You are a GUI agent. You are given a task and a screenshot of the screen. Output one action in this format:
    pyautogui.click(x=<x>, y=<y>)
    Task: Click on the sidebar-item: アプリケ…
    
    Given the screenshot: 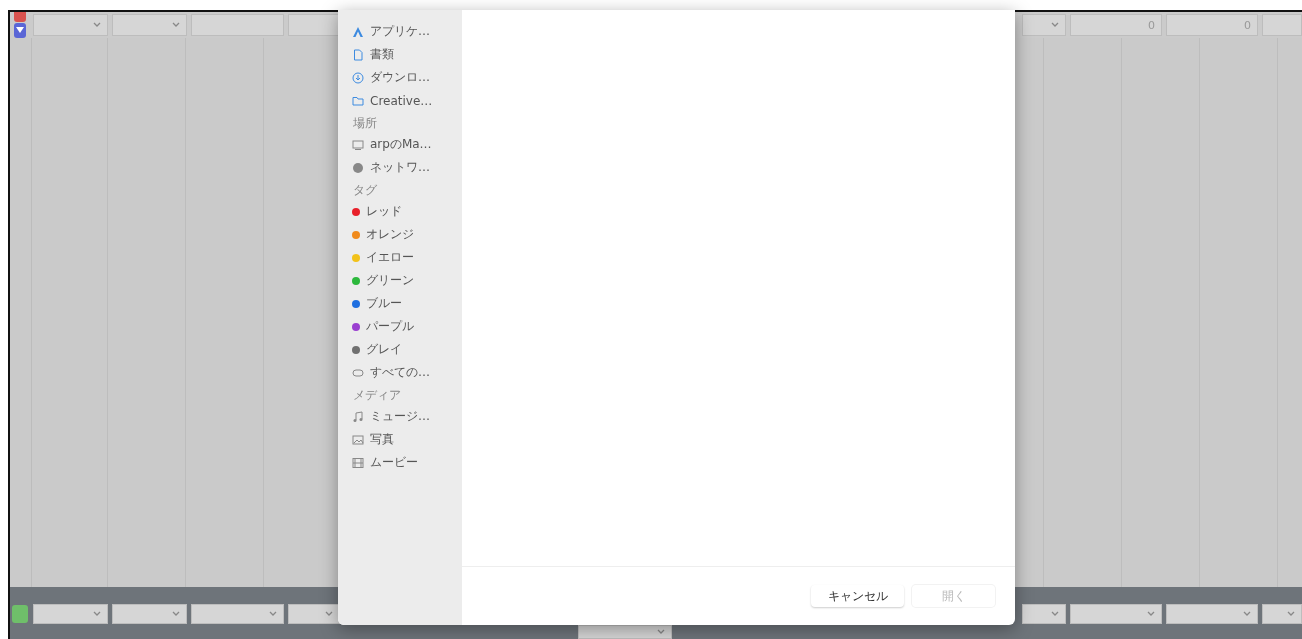 What is the action you would take?
    pyautogui.click(x=400, y=31)
    